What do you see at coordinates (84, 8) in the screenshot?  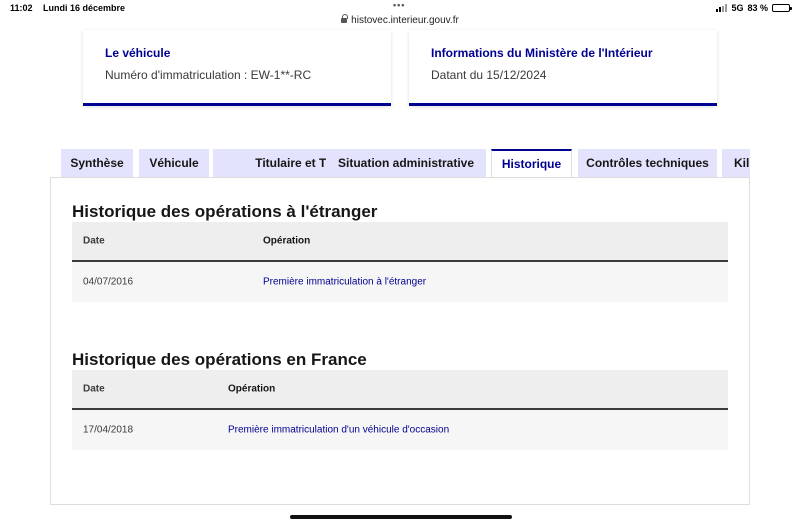 I see `status-date: Lundi 16 décembre` at bounding box center [84, 8].